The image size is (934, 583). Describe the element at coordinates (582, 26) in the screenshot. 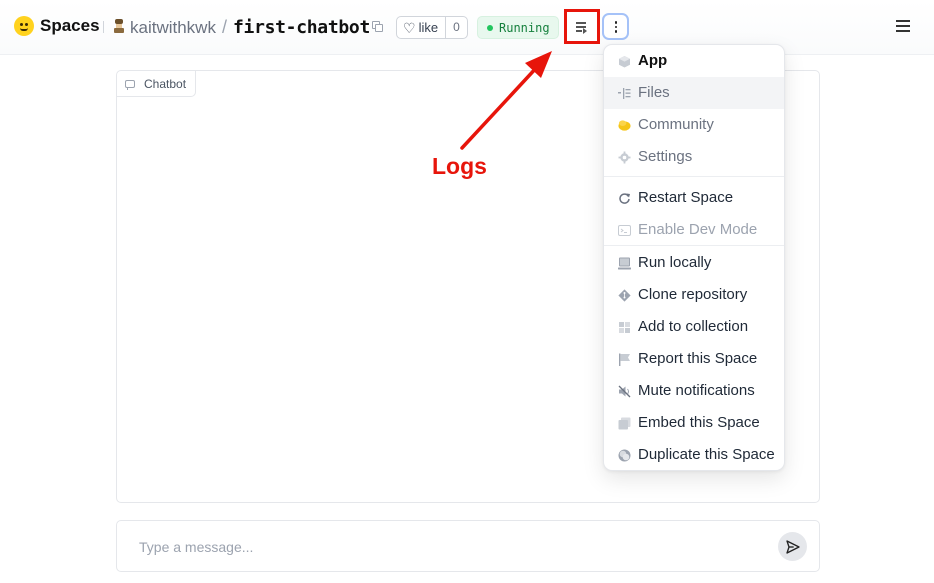

I see `logs-button` at that location.